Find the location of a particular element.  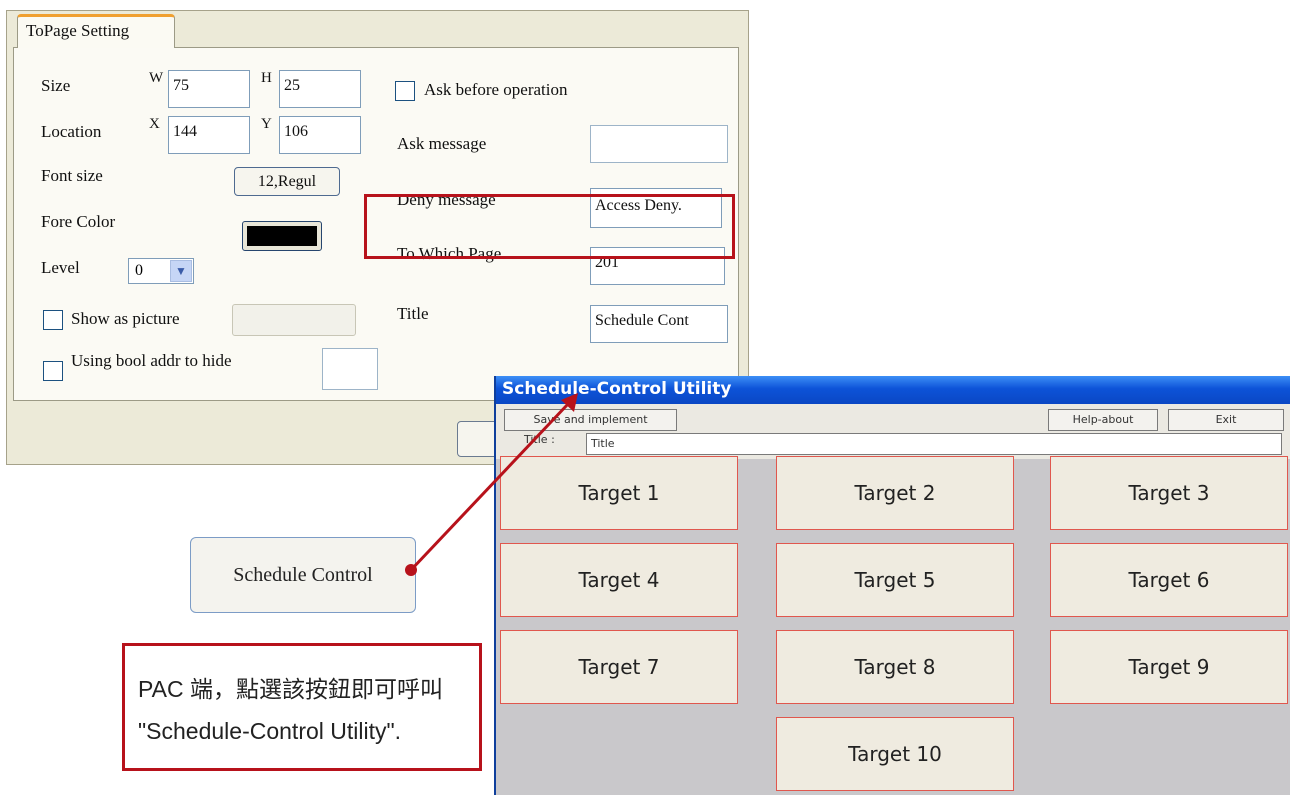

ask-before-label: Ask before operation is located at coordinates (496, 89).